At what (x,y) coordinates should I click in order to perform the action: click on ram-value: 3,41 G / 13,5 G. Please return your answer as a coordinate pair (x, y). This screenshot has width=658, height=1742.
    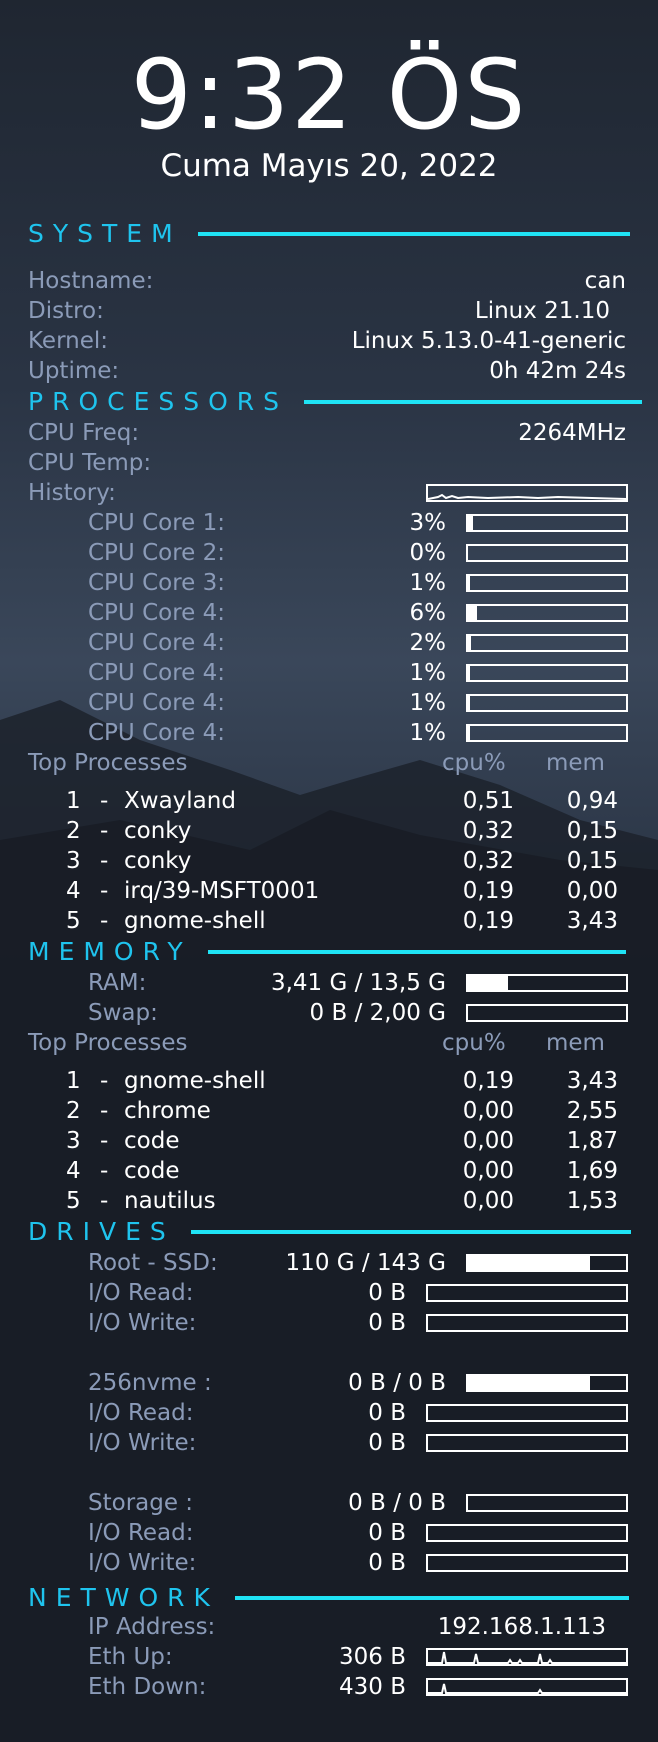
    Looking at the image, I should click on (358, 983).